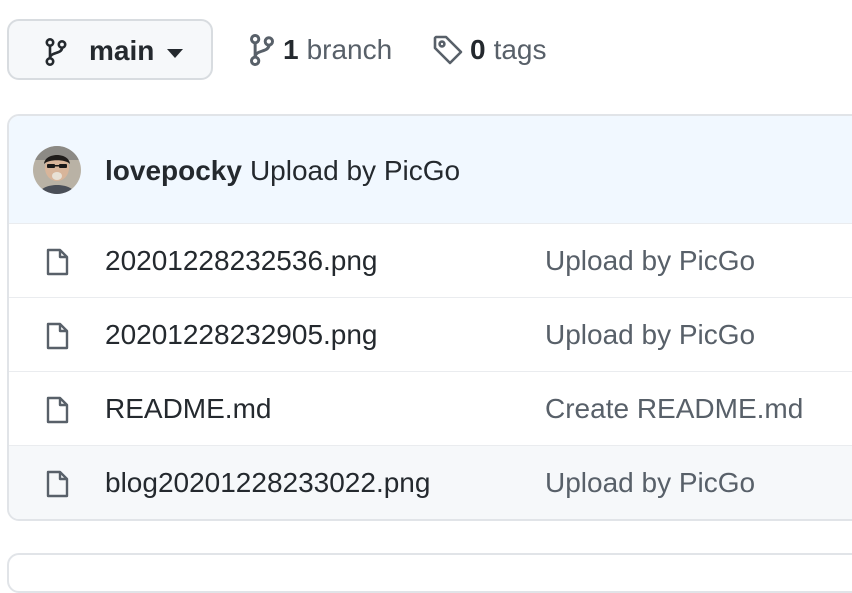  Describe the element at coordinates (355, 170) in the screenshot. I see `commit-message-link: Upload by PicGo` at that location.